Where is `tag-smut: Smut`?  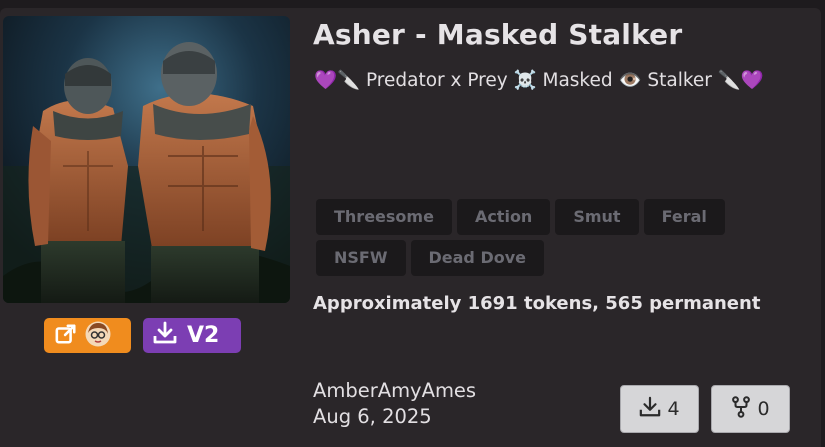 tag-smut: Smut is located at coordinates (597, 217).